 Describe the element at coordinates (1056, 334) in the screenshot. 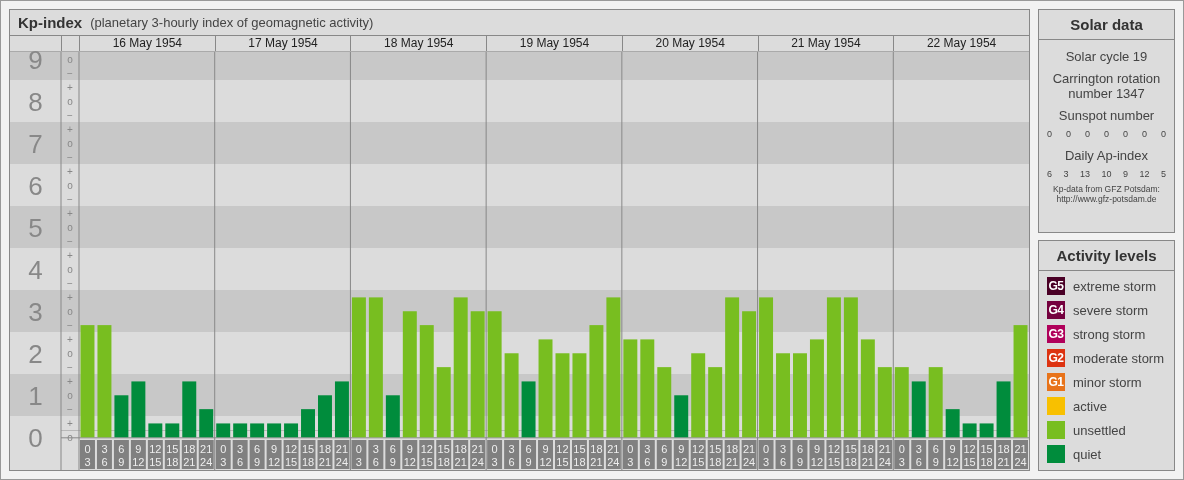

I see `level-swatch: G3` at that location.